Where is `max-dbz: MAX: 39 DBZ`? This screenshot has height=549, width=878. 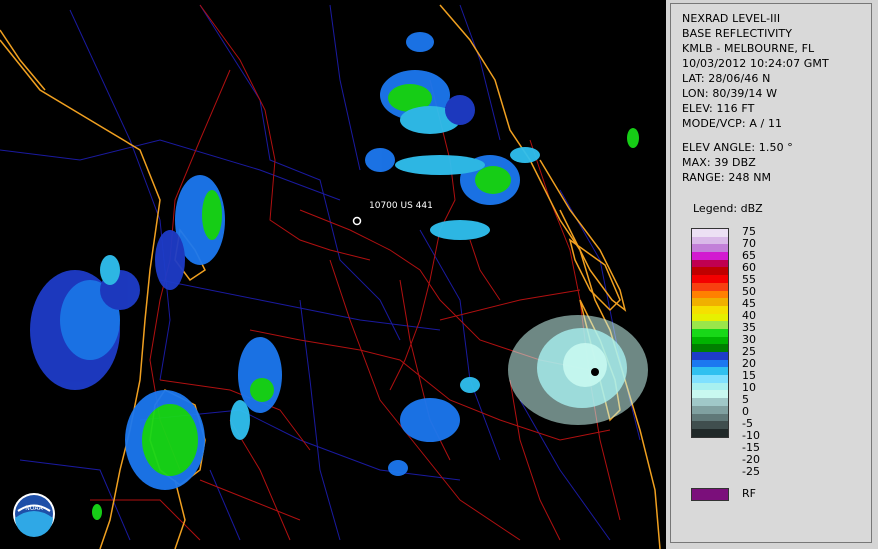 max-dbz: MAX: 39 DBZ is located at coordinates (719, 162).